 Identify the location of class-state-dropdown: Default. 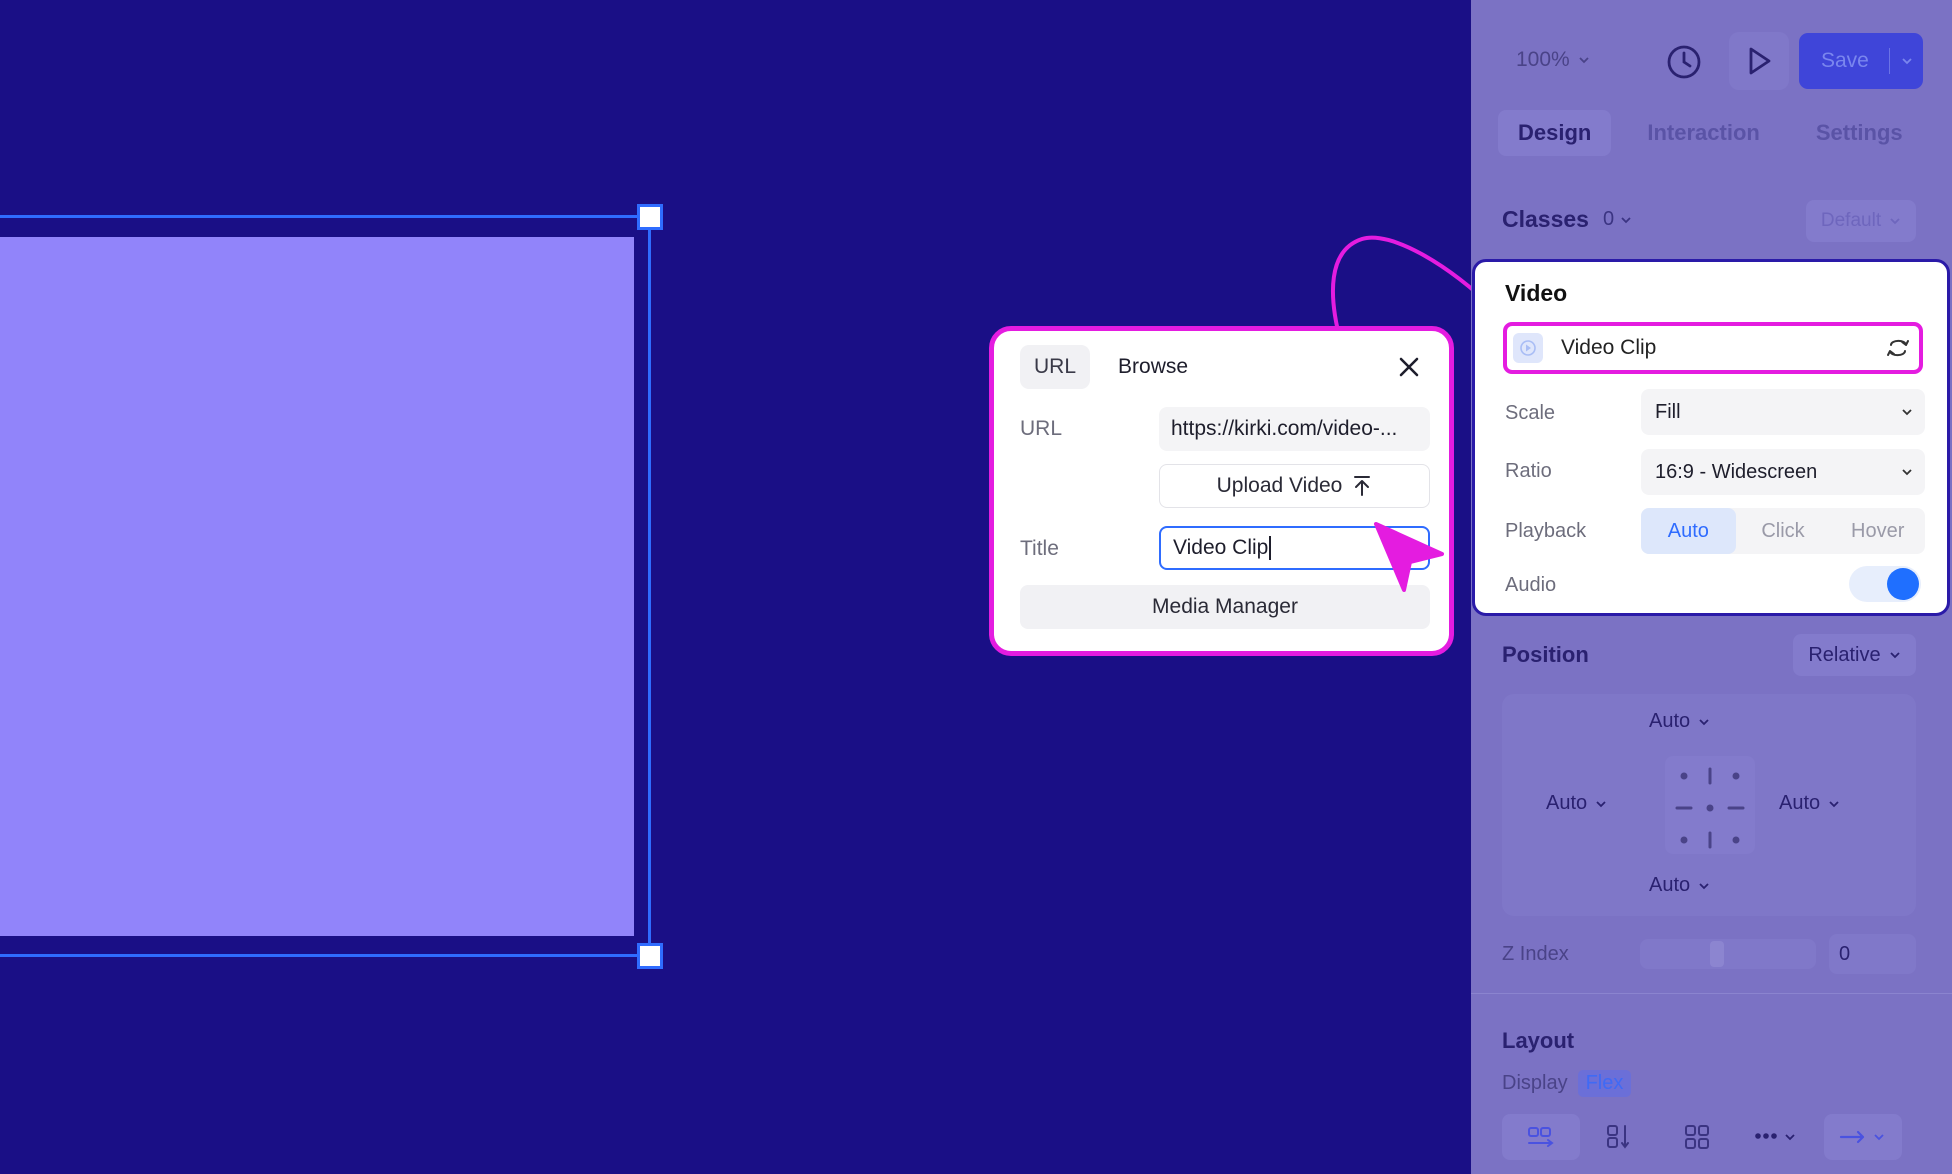
(1861, 221).